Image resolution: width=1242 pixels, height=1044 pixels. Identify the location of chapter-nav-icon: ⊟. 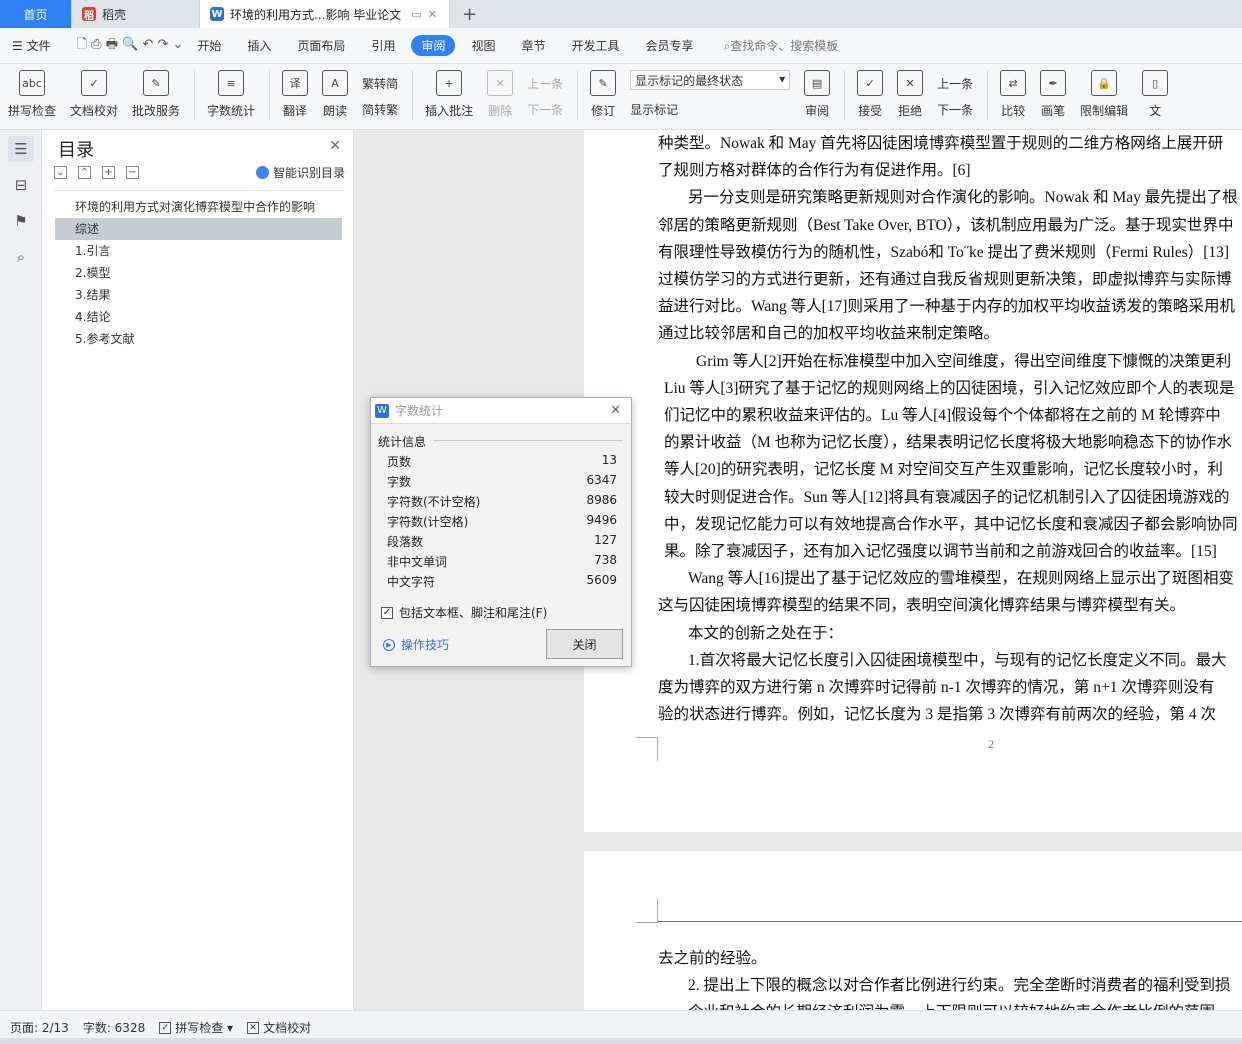
(21, 185).